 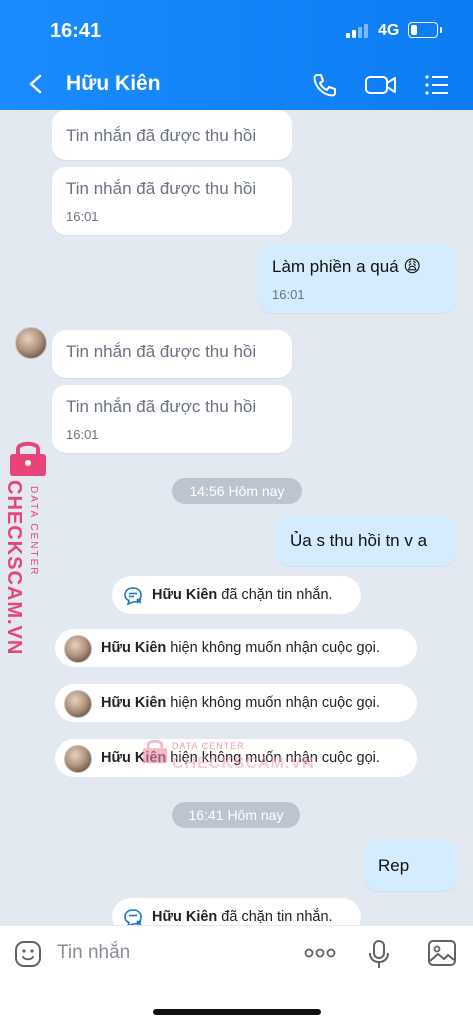 I want to click on status-bar: 16:41 4G, so click(x=236, y=31).